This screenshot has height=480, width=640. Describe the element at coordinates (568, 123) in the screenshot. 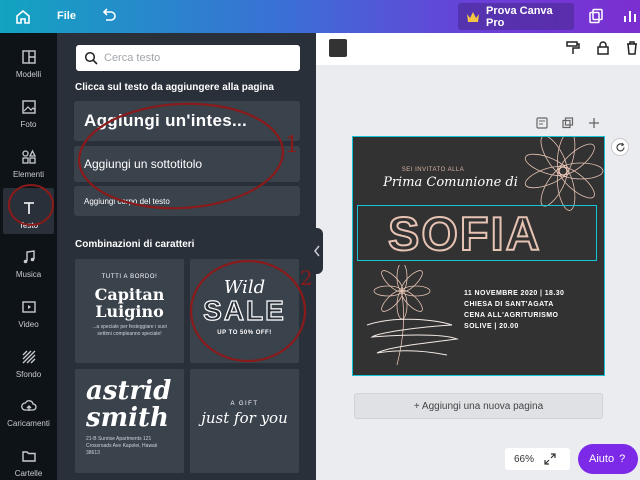

I see `duplicate-page-icon` at that location.